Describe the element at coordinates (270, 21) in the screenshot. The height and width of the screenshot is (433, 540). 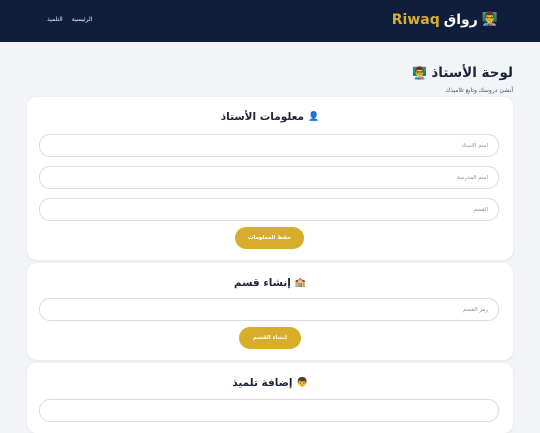
I see `top-navbar: 👨‍🏫 رواق Riwaq الرئيسية التلميذ` at that location.